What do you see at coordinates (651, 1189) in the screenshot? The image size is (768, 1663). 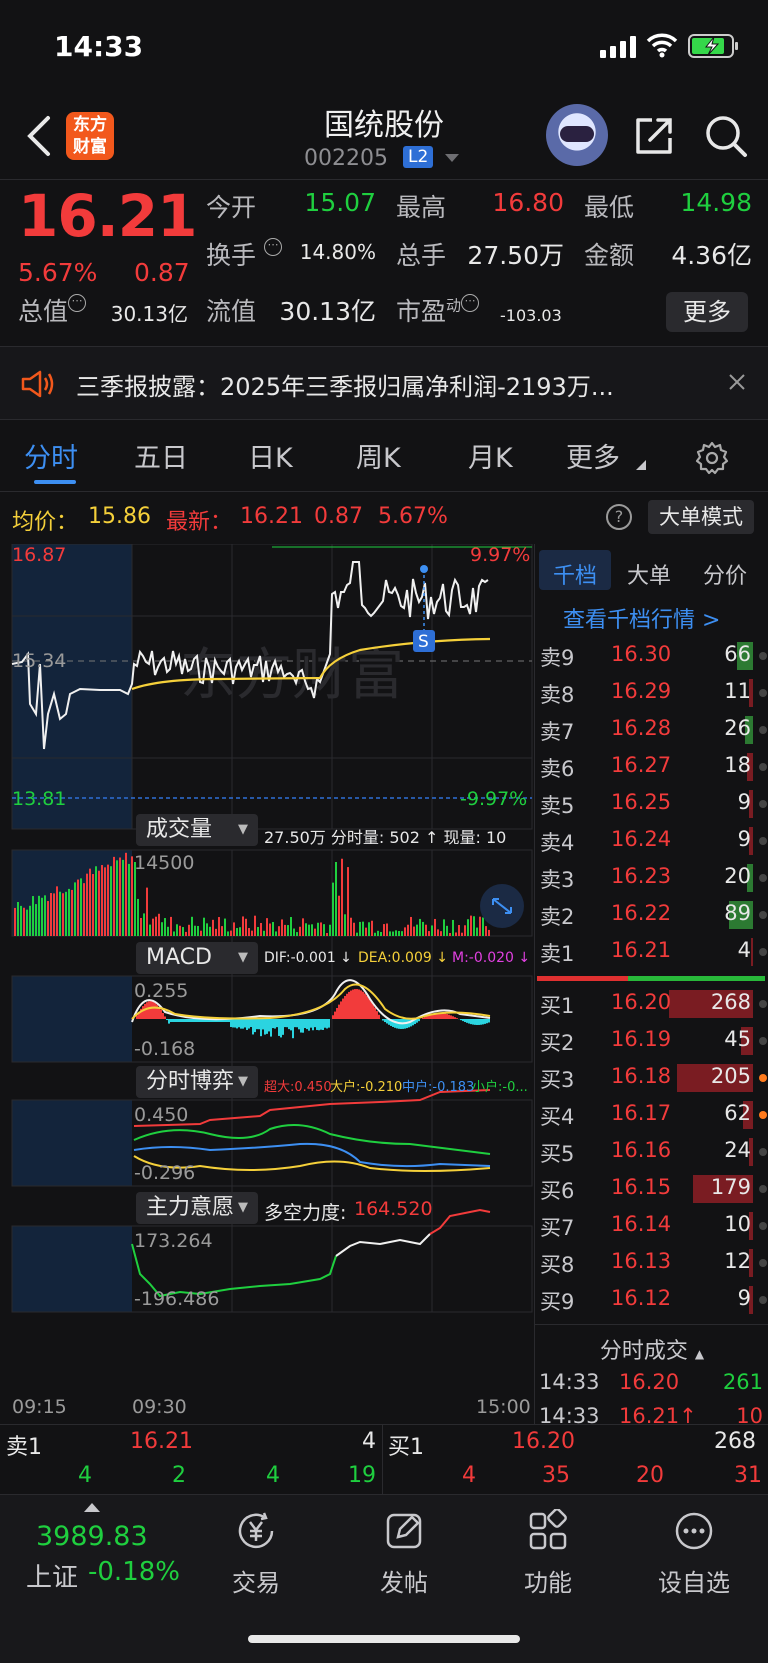 I see `bid-row: 买6 16.15 179` at bounding box center [651, 1189].